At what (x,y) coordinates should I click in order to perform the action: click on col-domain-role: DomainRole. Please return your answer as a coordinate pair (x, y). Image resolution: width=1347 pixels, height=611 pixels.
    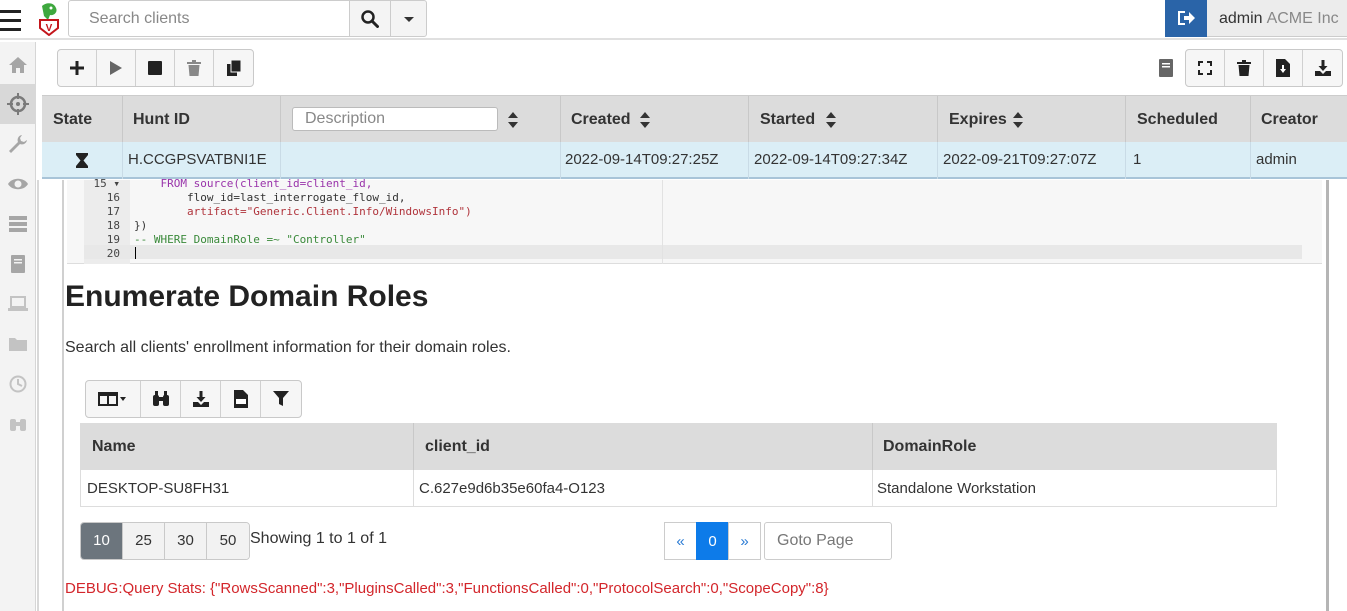
    Looking at the image, I should click on (929, 446).